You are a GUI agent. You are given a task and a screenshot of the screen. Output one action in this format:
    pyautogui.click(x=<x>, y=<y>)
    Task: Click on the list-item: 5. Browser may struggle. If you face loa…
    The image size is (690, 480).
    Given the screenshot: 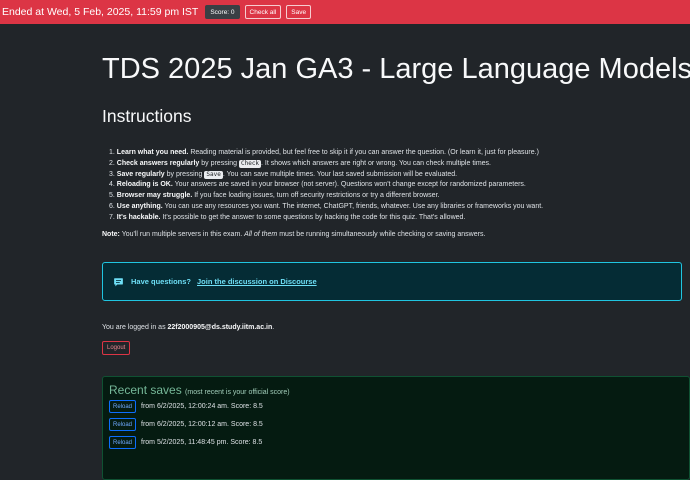 What is the action you would take?
    pyautogui.click(x=274, y=196)
    